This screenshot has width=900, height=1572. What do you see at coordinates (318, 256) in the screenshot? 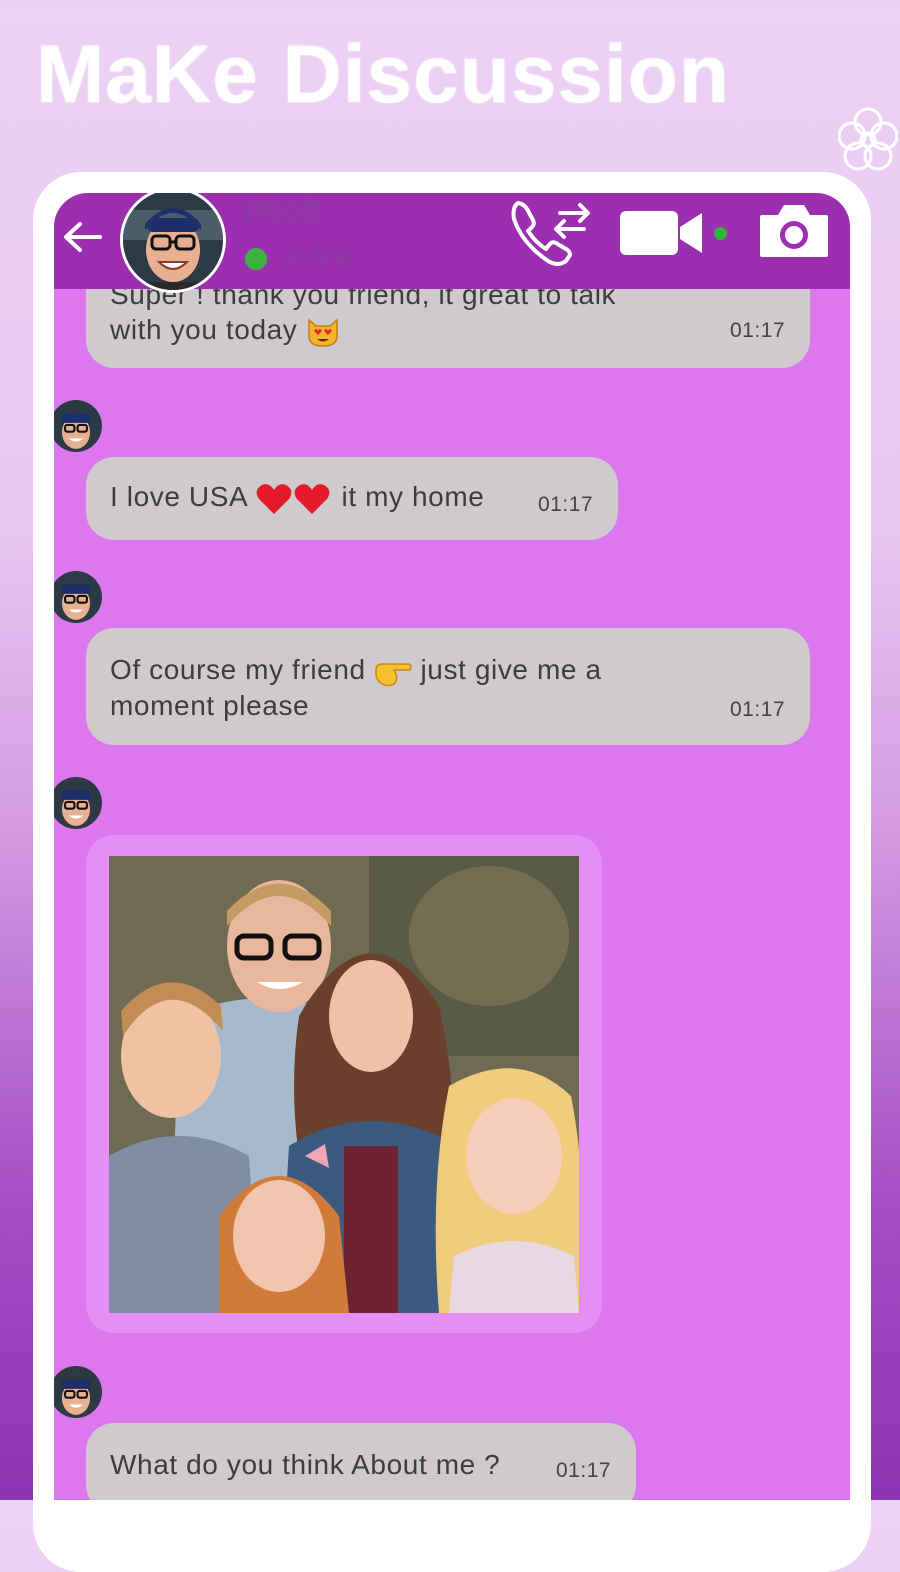
I see `online-status: online` at bounding box center [318, 256].